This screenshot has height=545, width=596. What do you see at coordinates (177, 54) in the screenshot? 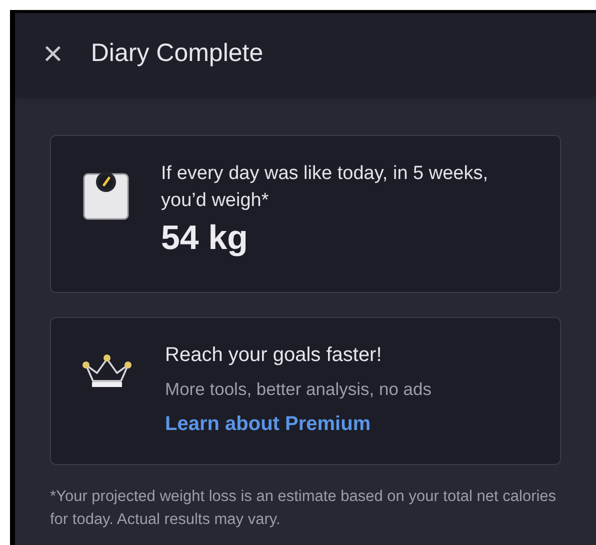
I see `header-title: Diary Complete` at bounding box center [177, 54].